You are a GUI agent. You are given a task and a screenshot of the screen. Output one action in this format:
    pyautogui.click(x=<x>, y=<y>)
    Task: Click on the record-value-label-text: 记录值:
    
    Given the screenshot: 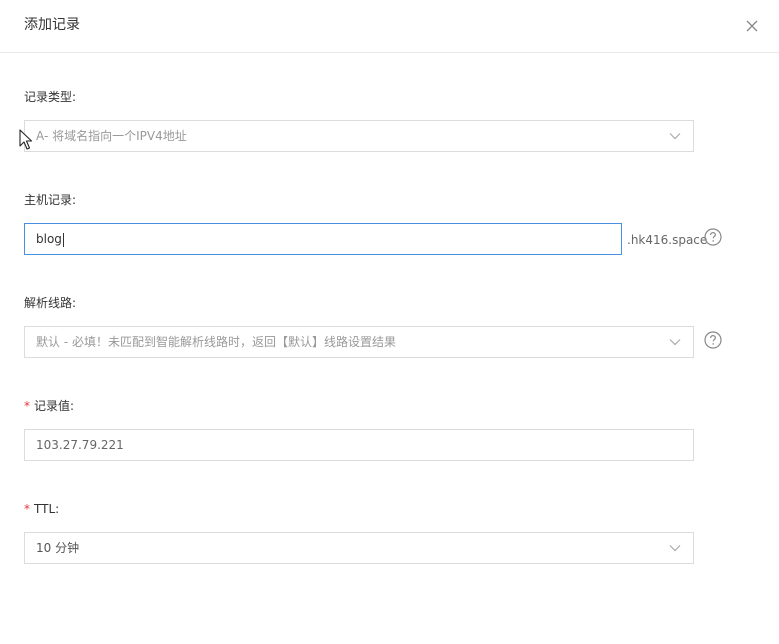 What is the action you would take?
    pyautogui.click(x=54, y=406)
    